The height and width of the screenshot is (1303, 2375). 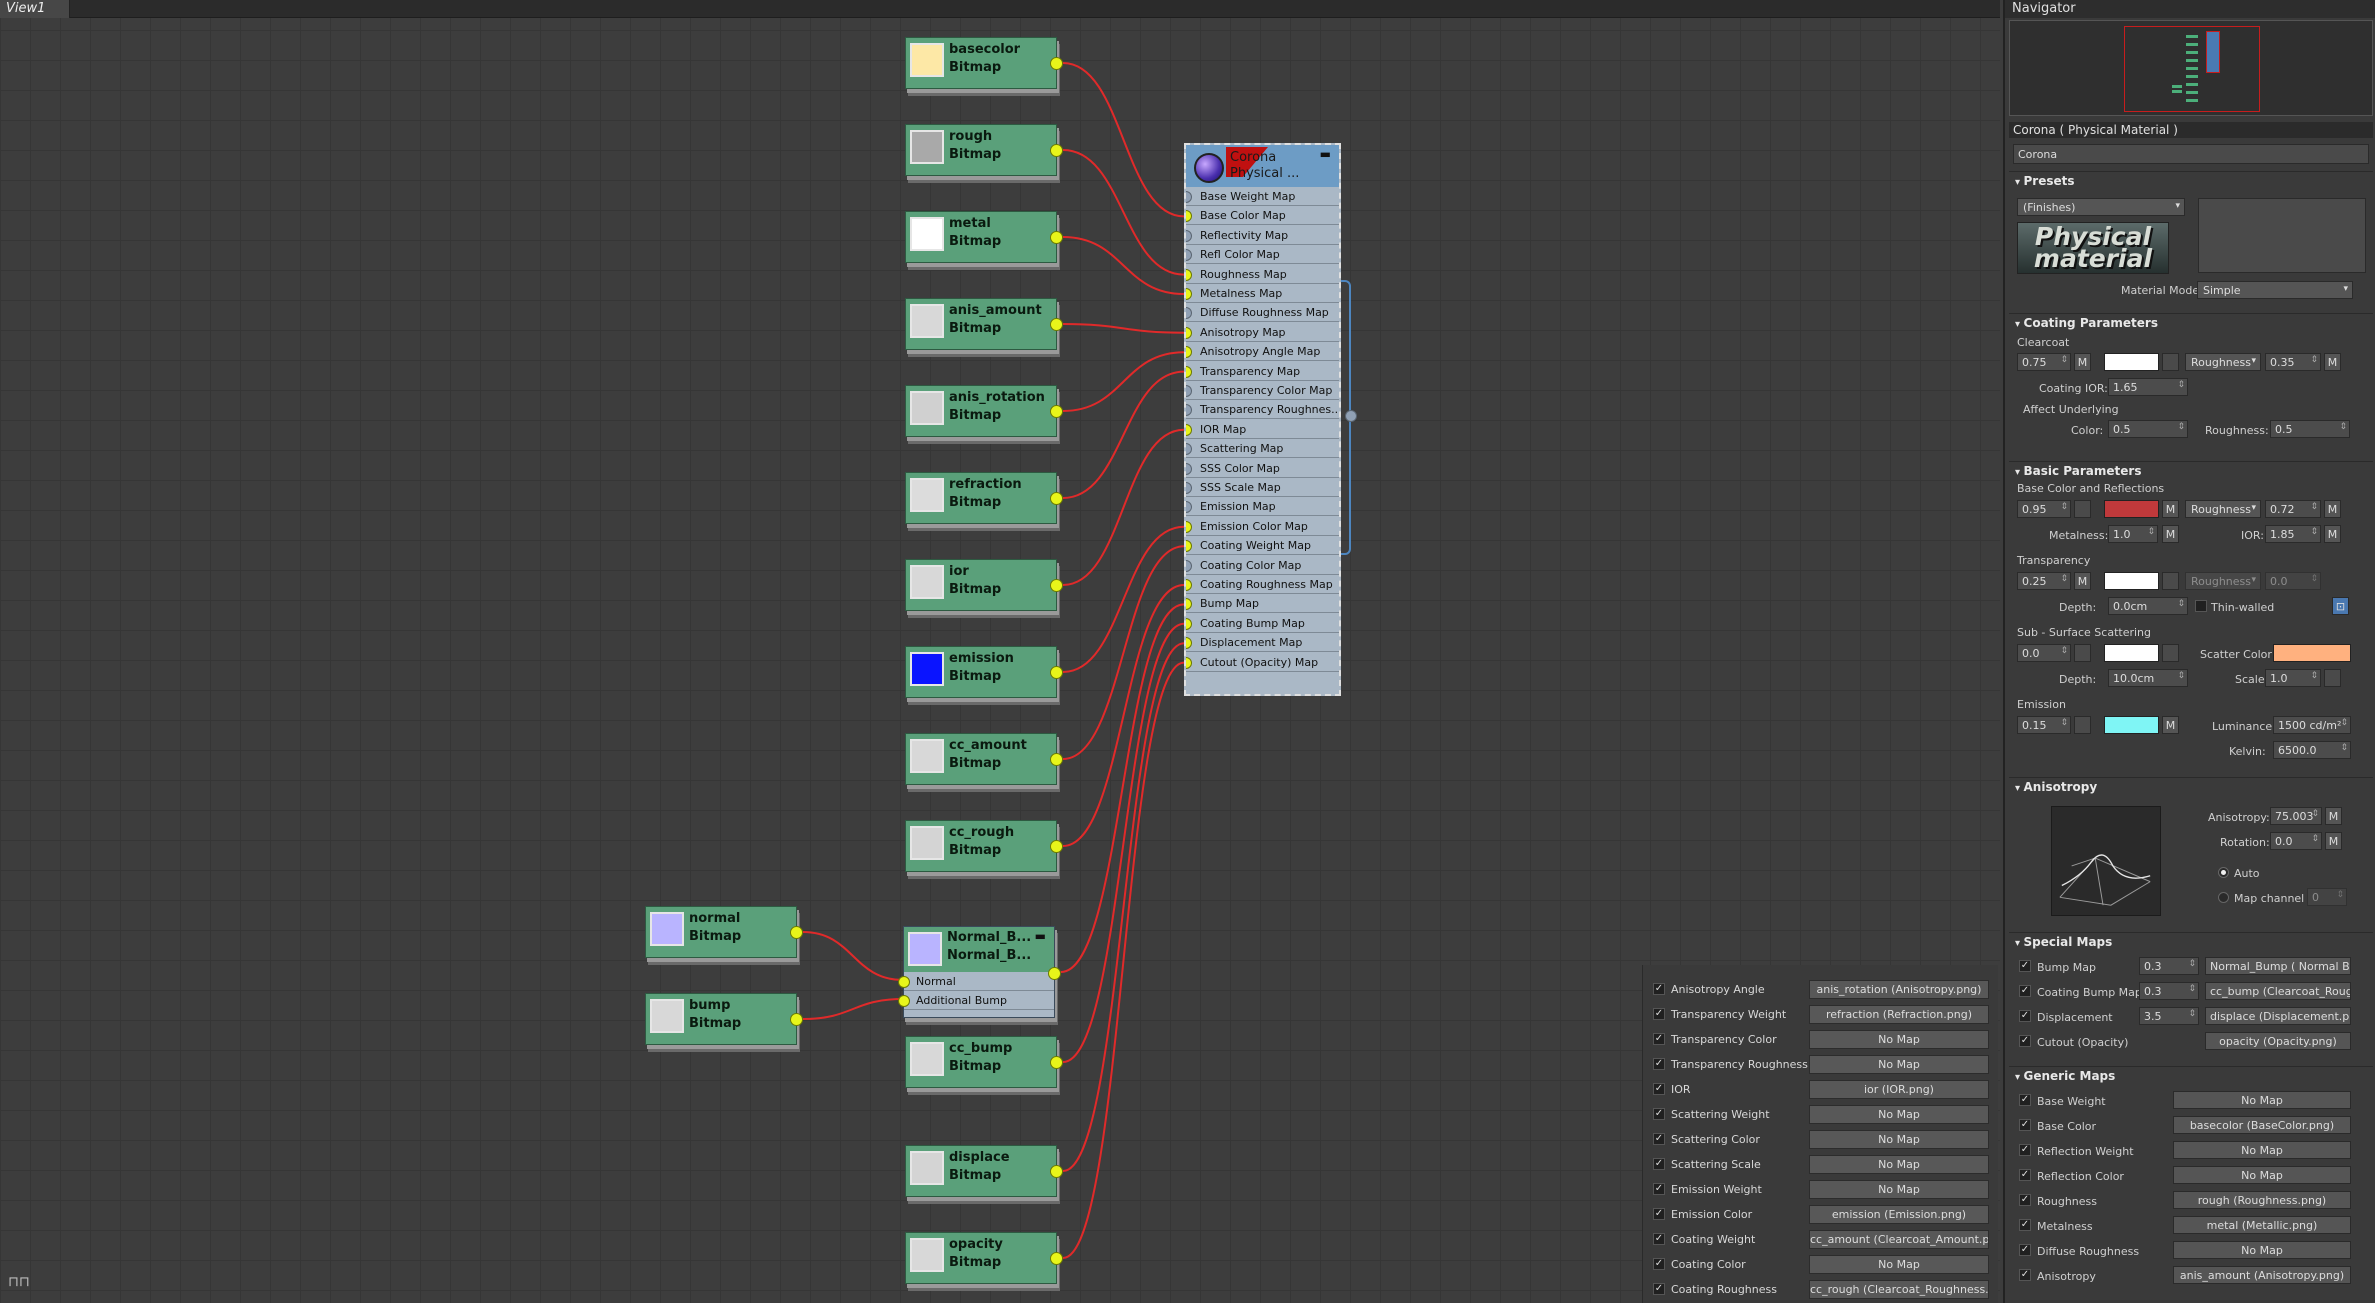 I want to click on coating-roughness-value: 0.35, so click(x=2293, y=362).